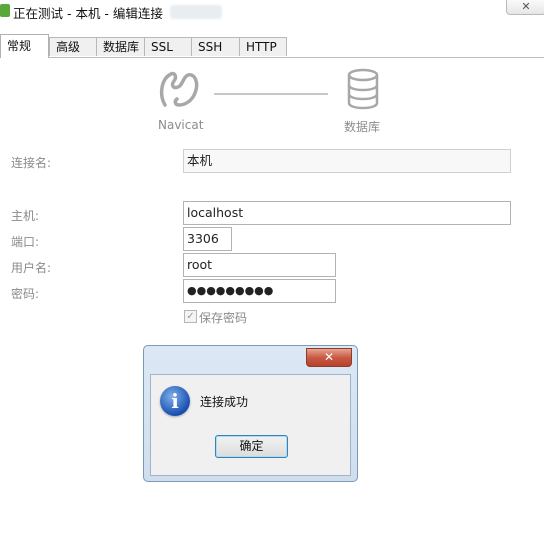  What do you see at coordinates (525, 7) in the screenshot?
I see `window-close-button: ✕` at bounding box center [525, 7].